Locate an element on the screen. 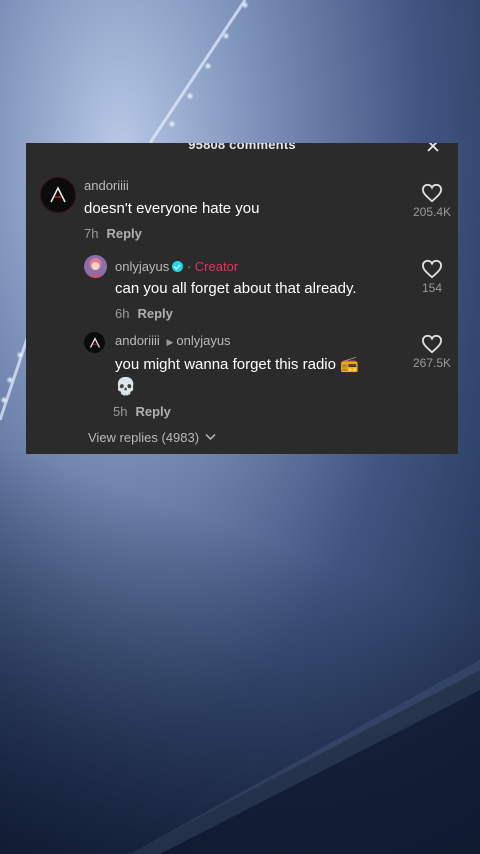  comment-username: andoriiii is located at coordinates (106, 185).